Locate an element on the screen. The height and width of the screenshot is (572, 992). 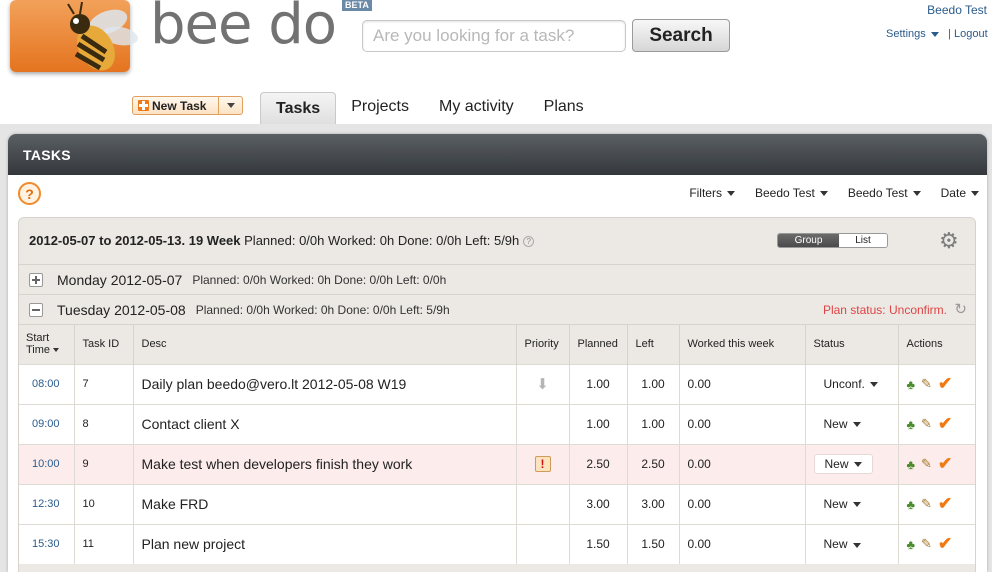
col-worked: Worked this week is located at coordinates (742, 344).